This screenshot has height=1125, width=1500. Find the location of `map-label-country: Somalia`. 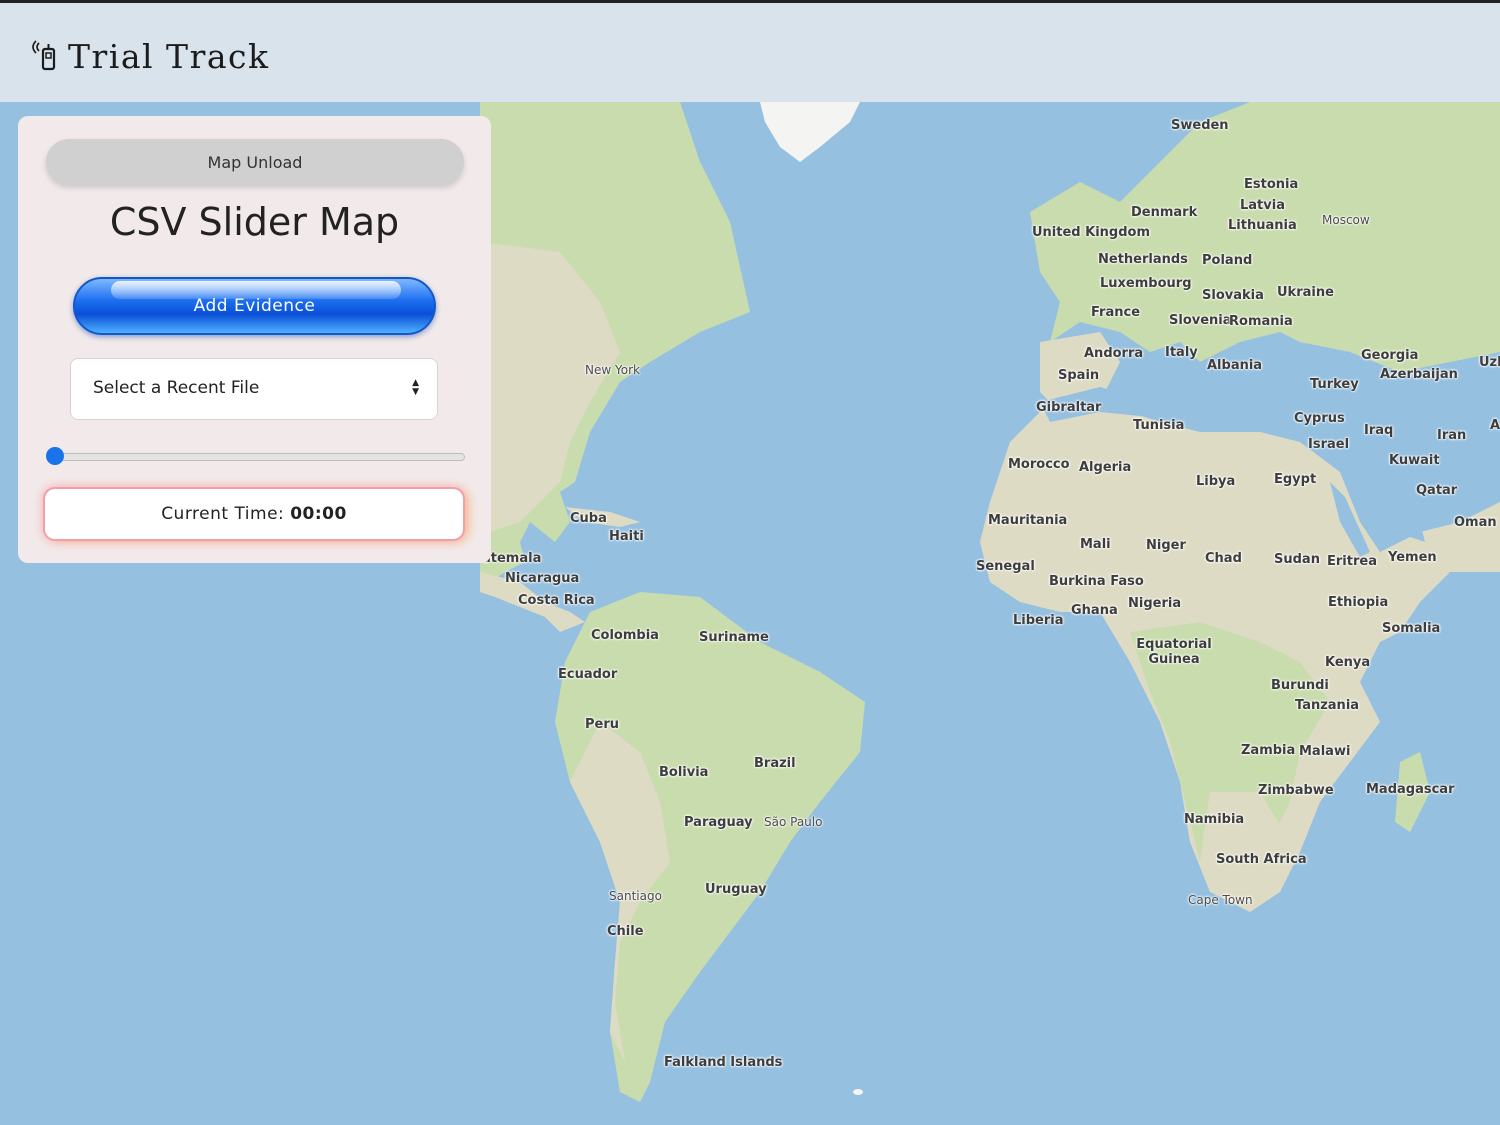

map-label-country: Somalia is located at coordinates (1411, 628).